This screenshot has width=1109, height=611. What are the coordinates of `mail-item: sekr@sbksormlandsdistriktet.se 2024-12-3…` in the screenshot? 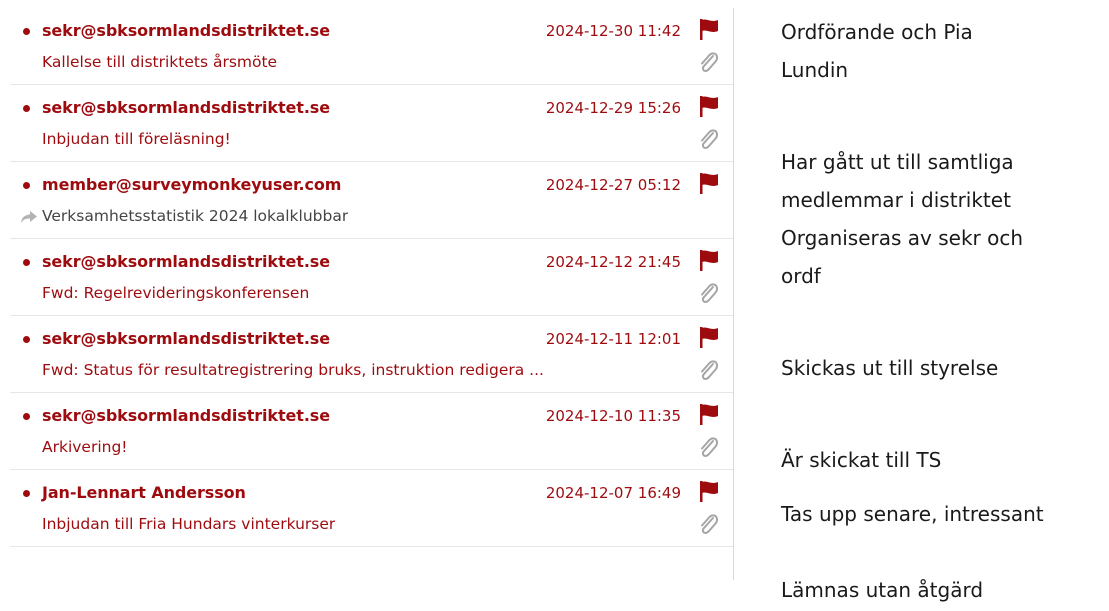 It's located at (371, 46).